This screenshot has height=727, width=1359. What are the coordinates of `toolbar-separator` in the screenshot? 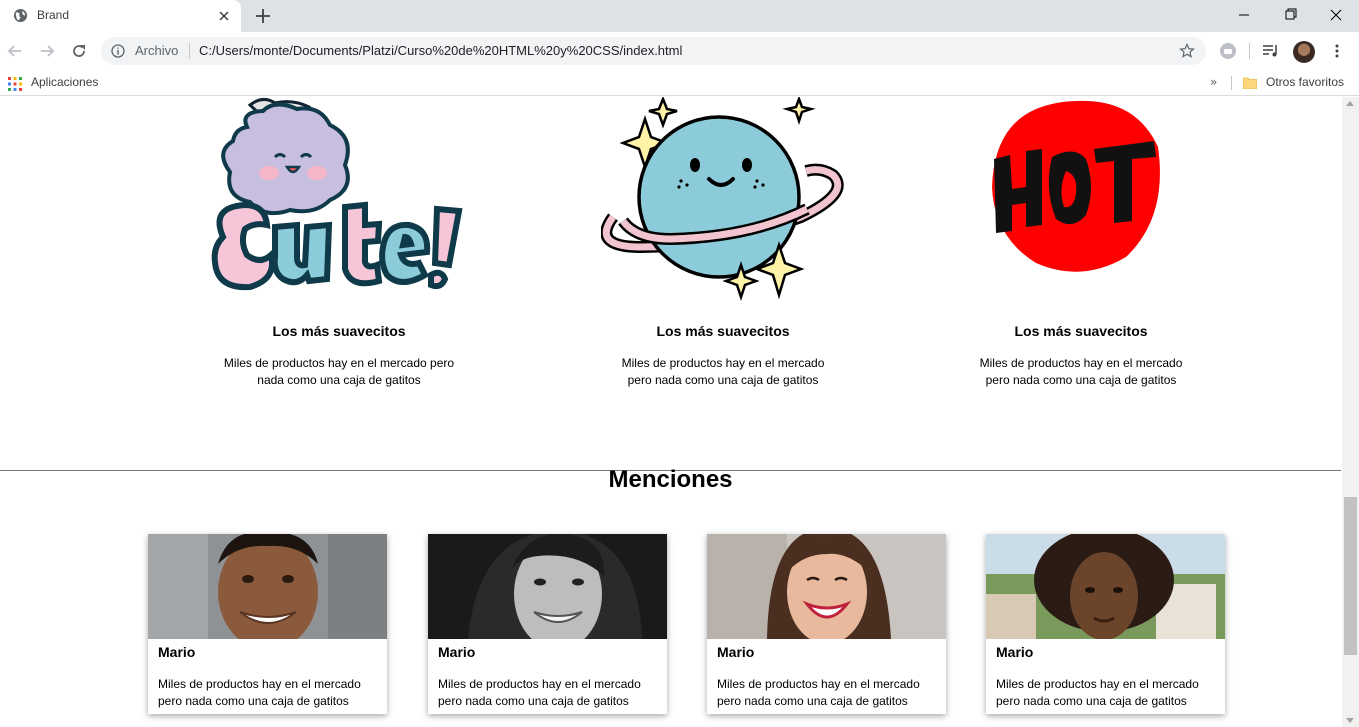 It's located at (1249, 51).